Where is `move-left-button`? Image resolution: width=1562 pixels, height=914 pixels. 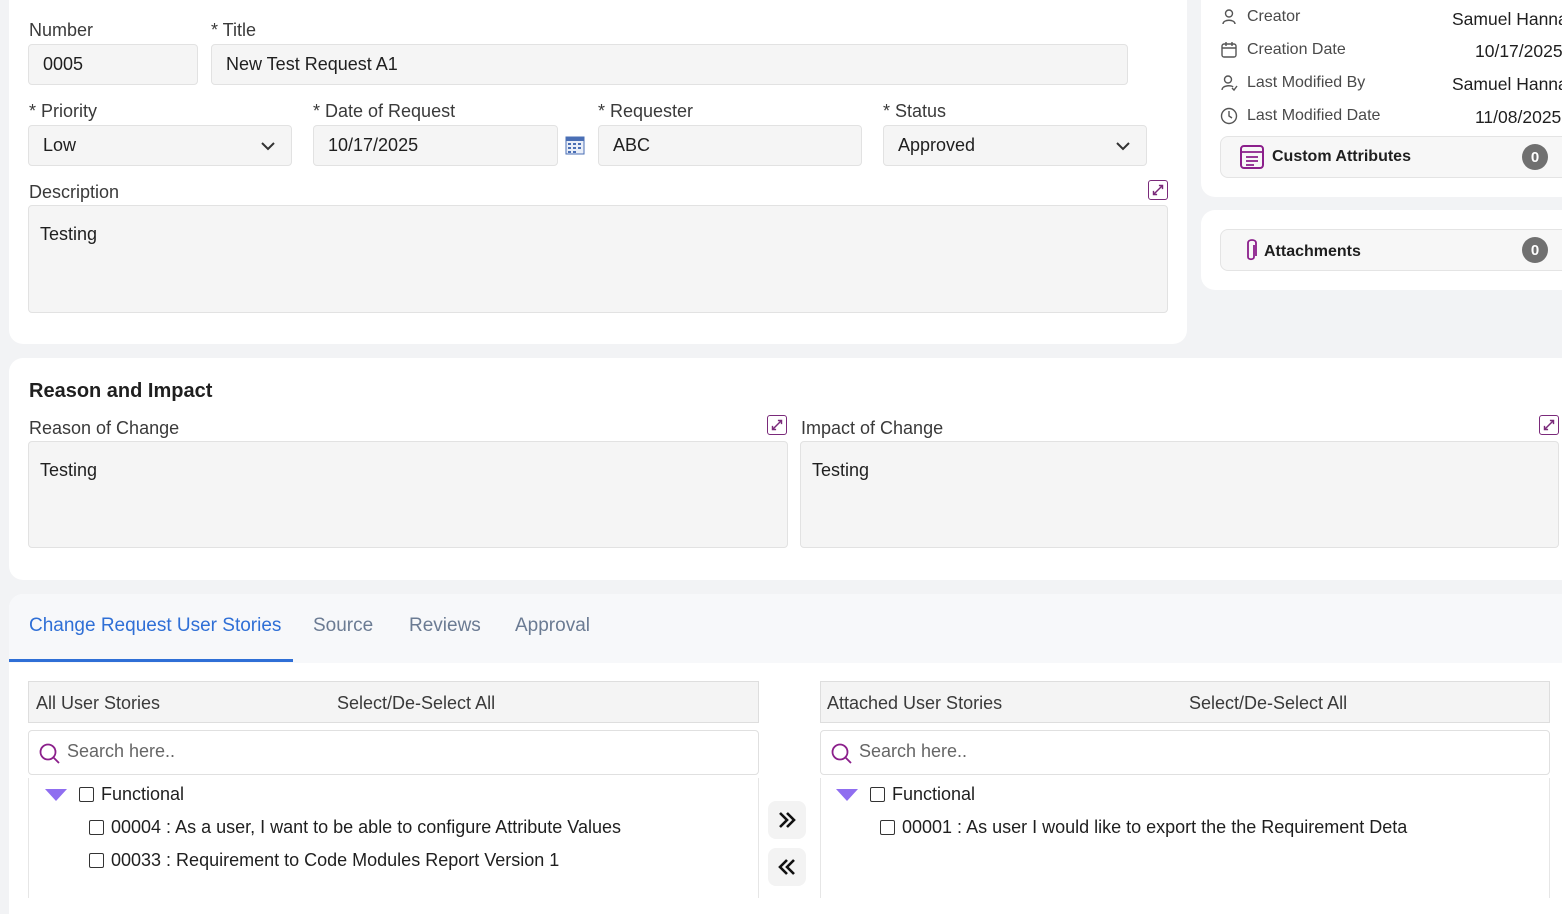 move-left-button is located at coordinates (787, 867).